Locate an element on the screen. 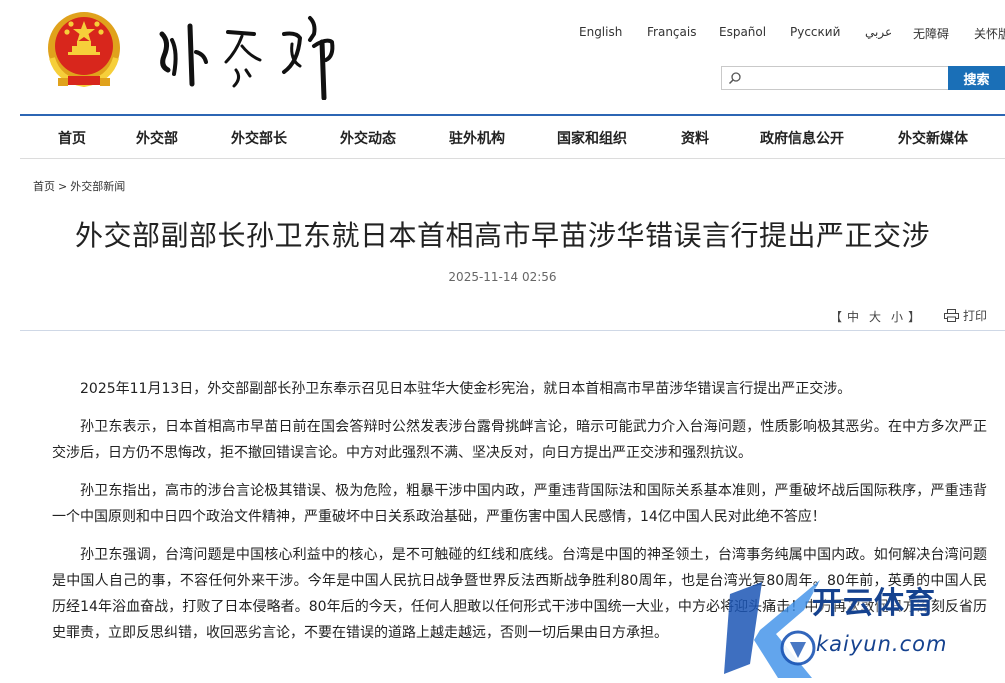 The width and height of the screenshot is (1005, 683). breadcrumb-section-link: 外交部新闻 is located at coordinates (97, 186).